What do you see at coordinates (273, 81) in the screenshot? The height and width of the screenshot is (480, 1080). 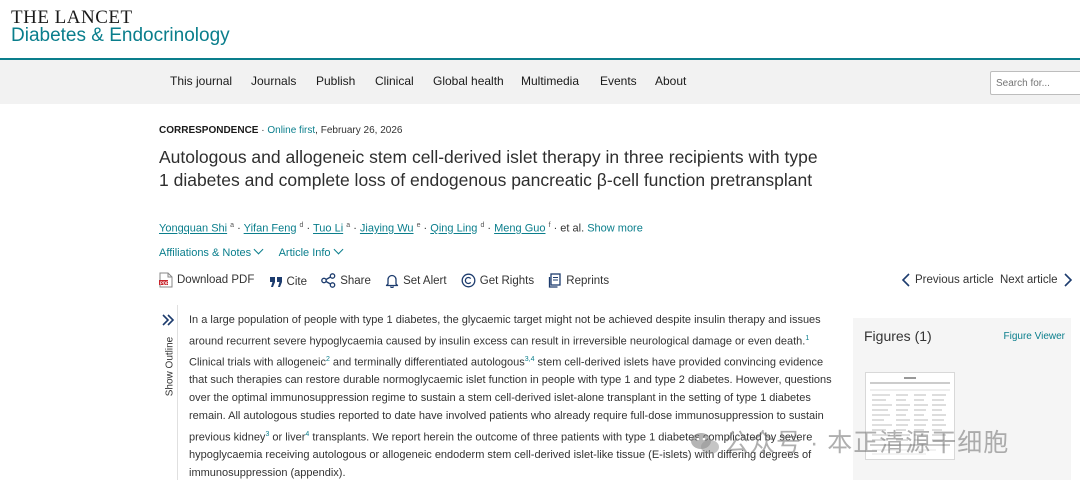 I see `nav-item-journals: Journals` at bounding box center [273, 81].